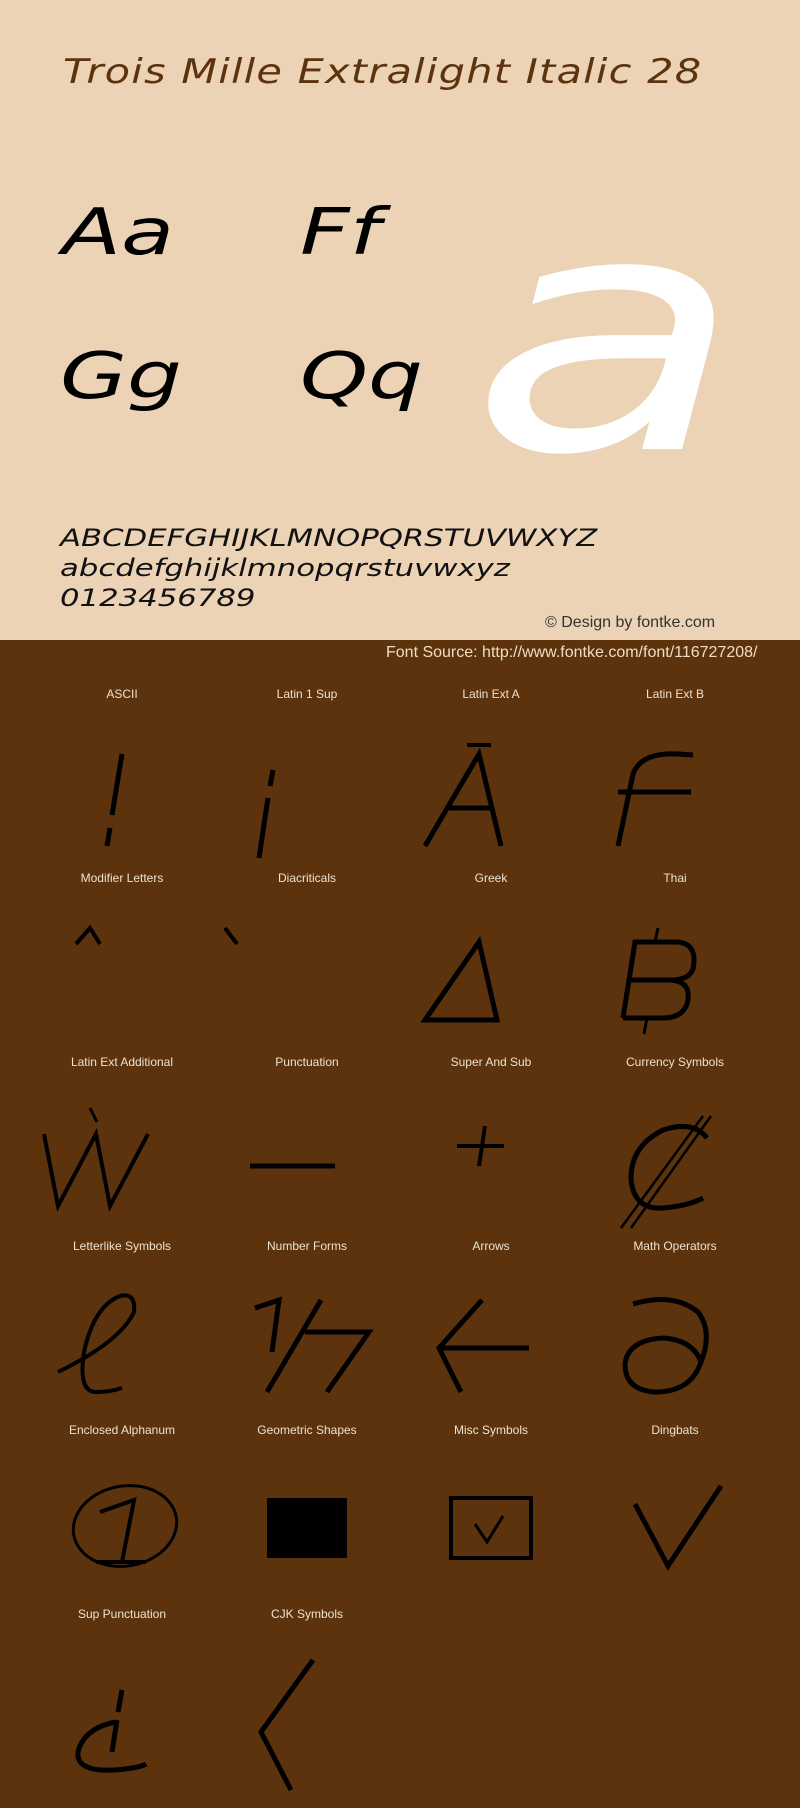 The height and width of the screenshot is (1808, 800). Describe the element at coordinates (675, 1173) in the screenshot. I see `glyph-colon-sign-icon` at that location.